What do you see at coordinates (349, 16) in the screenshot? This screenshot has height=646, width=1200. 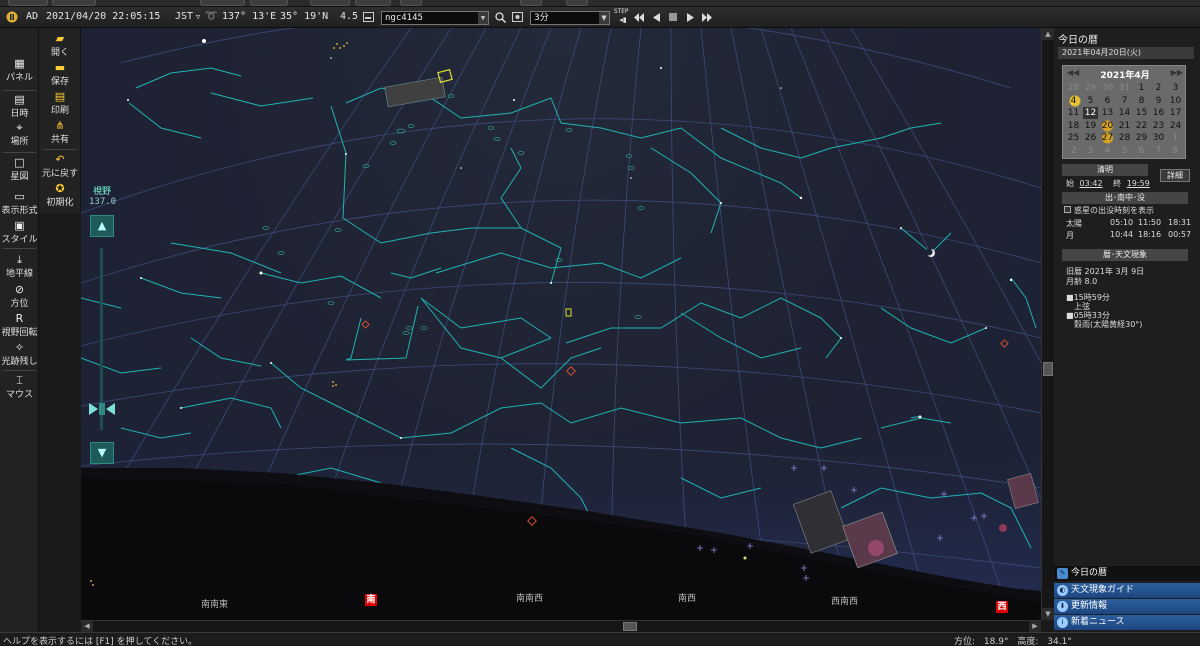 I see `magnitude-field: 4.5` at bounding box center [349, 16].